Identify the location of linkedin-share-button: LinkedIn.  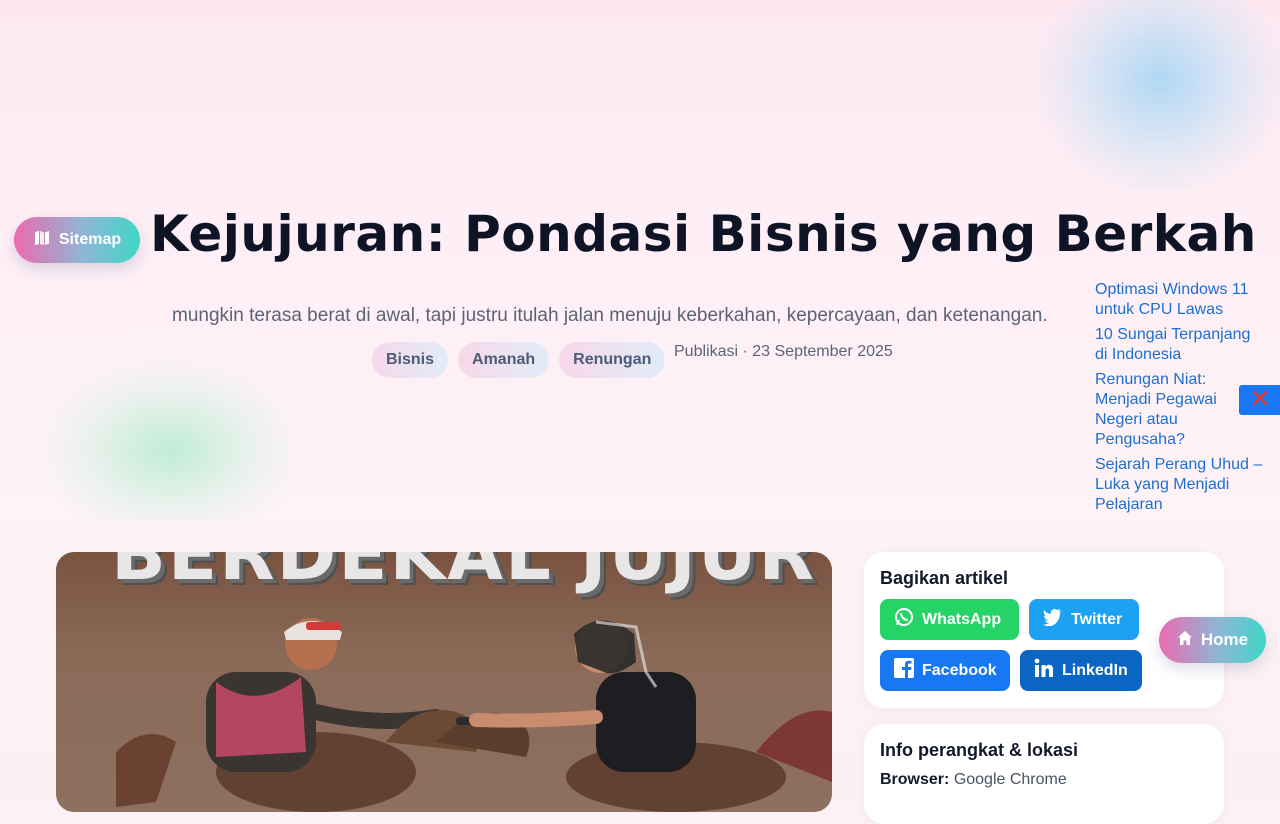
(1081, 670).